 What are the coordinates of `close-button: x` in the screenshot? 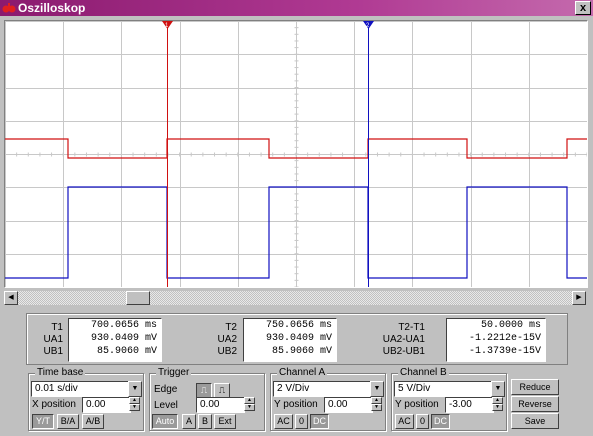 It's located at (583, 8).